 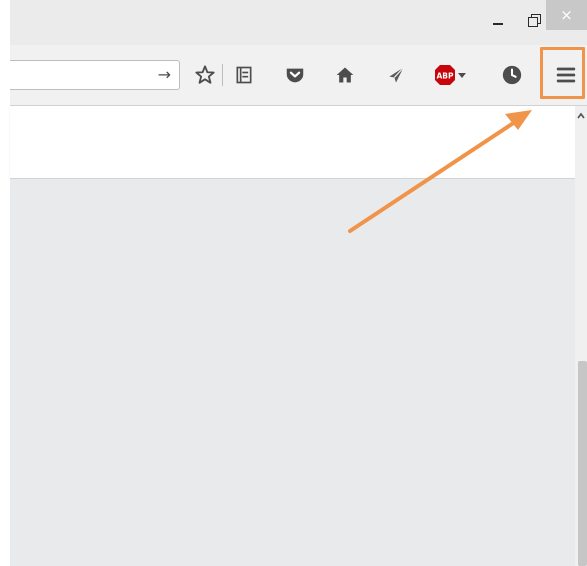 What do you see at coordinates (562, 73) in the screenshot?
I see `menu-highlight-box` at bounding box center [562, 73].